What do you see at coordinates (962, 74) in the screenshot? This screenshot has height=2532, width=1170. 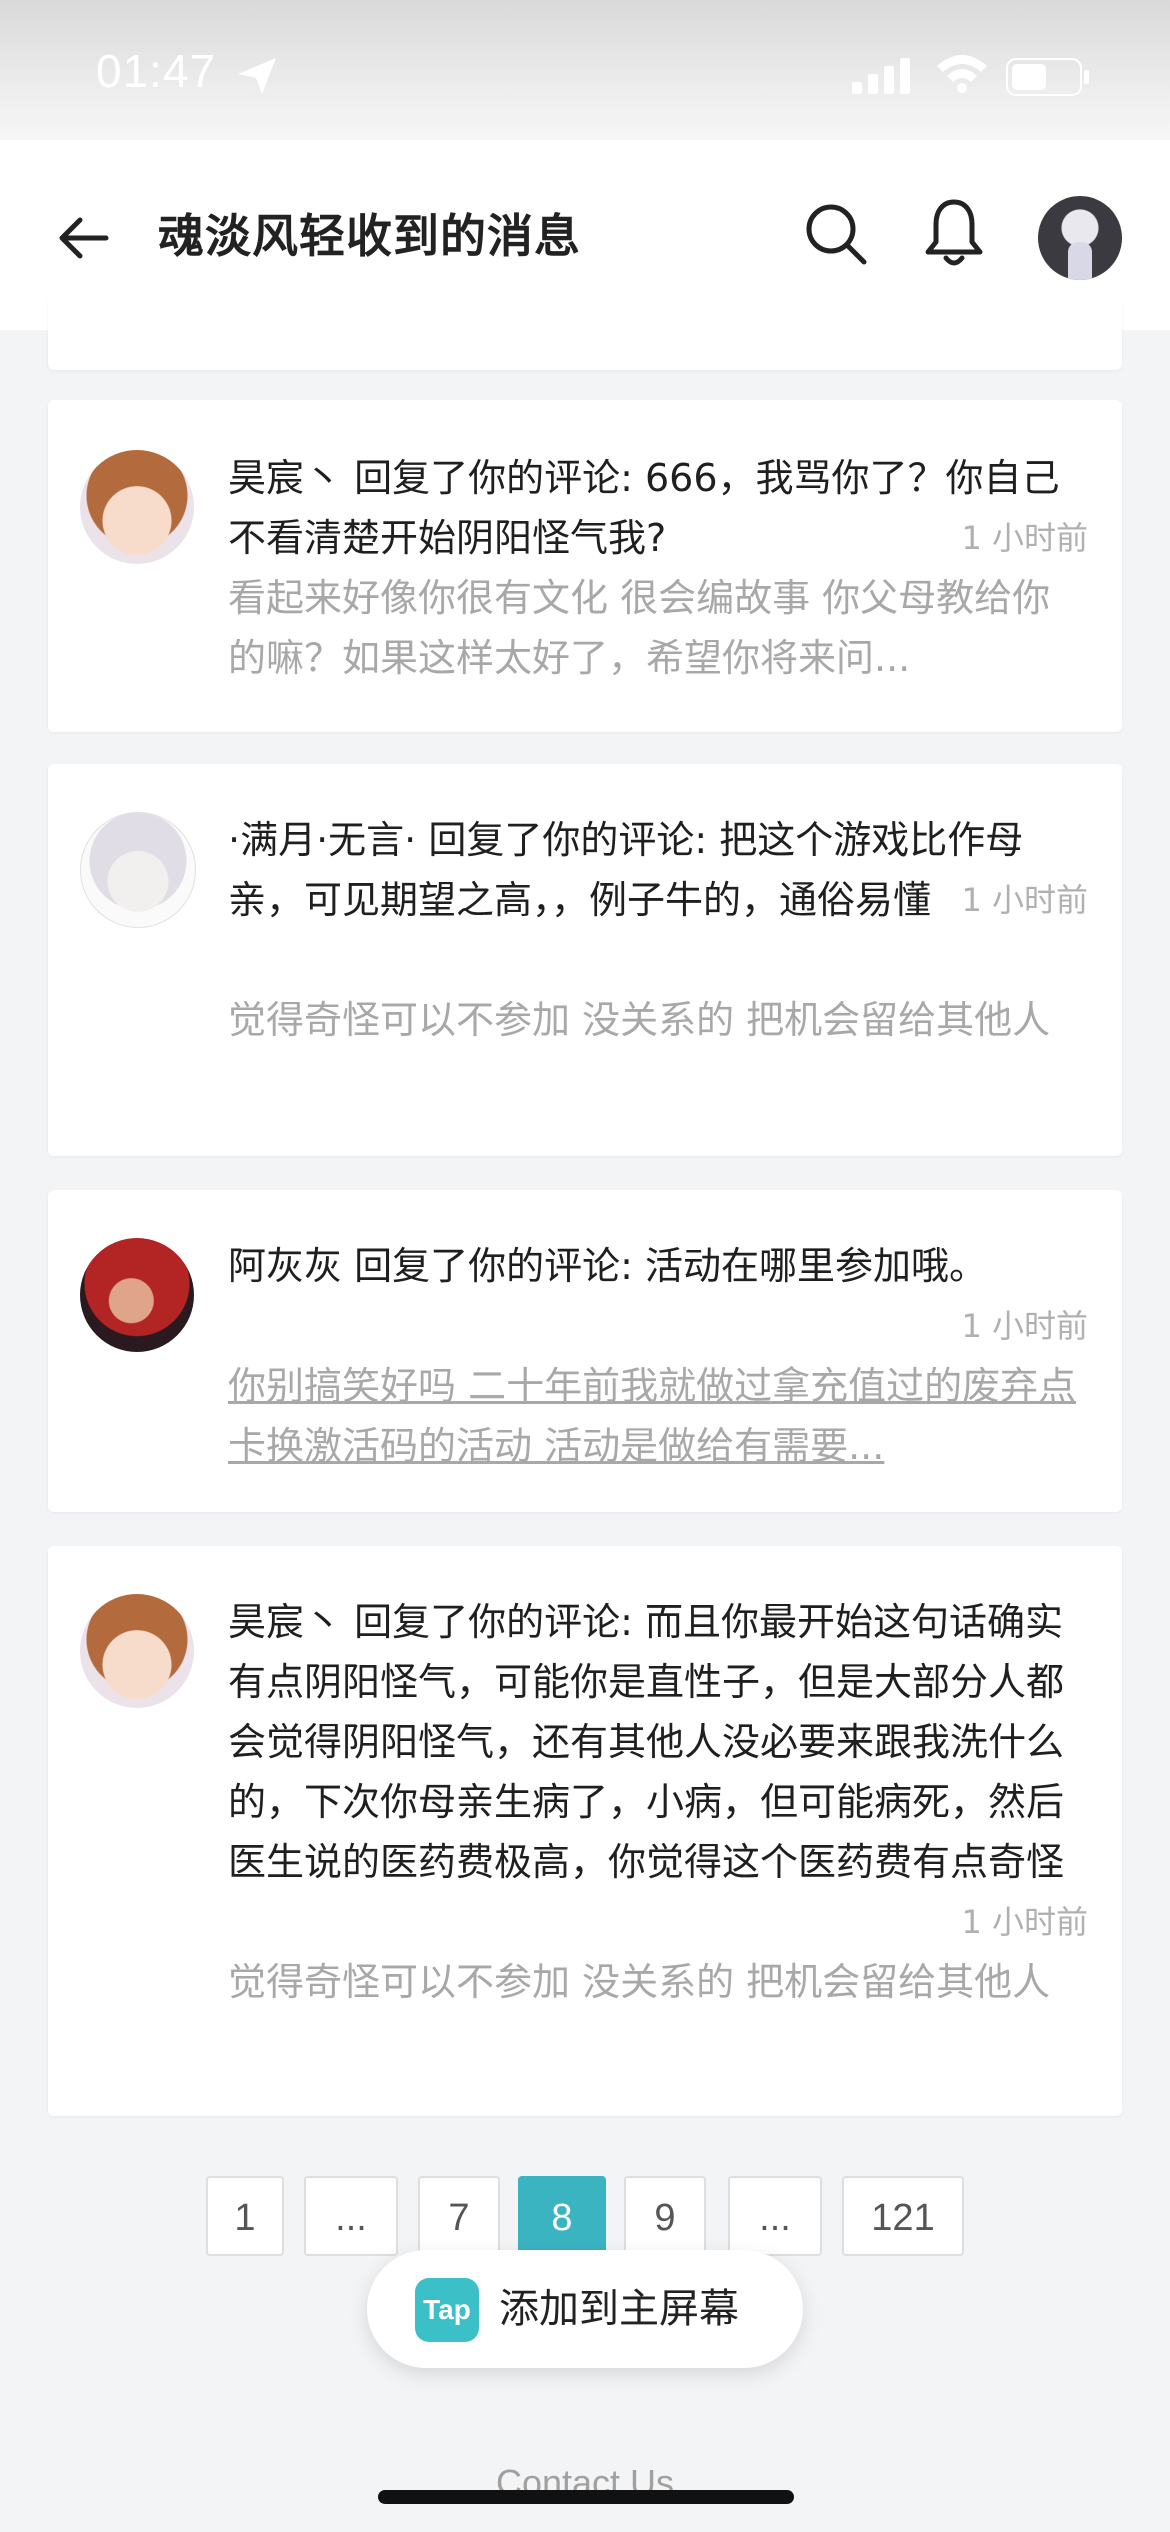 I see `wifi-icon` at bounding box center [962, 74].